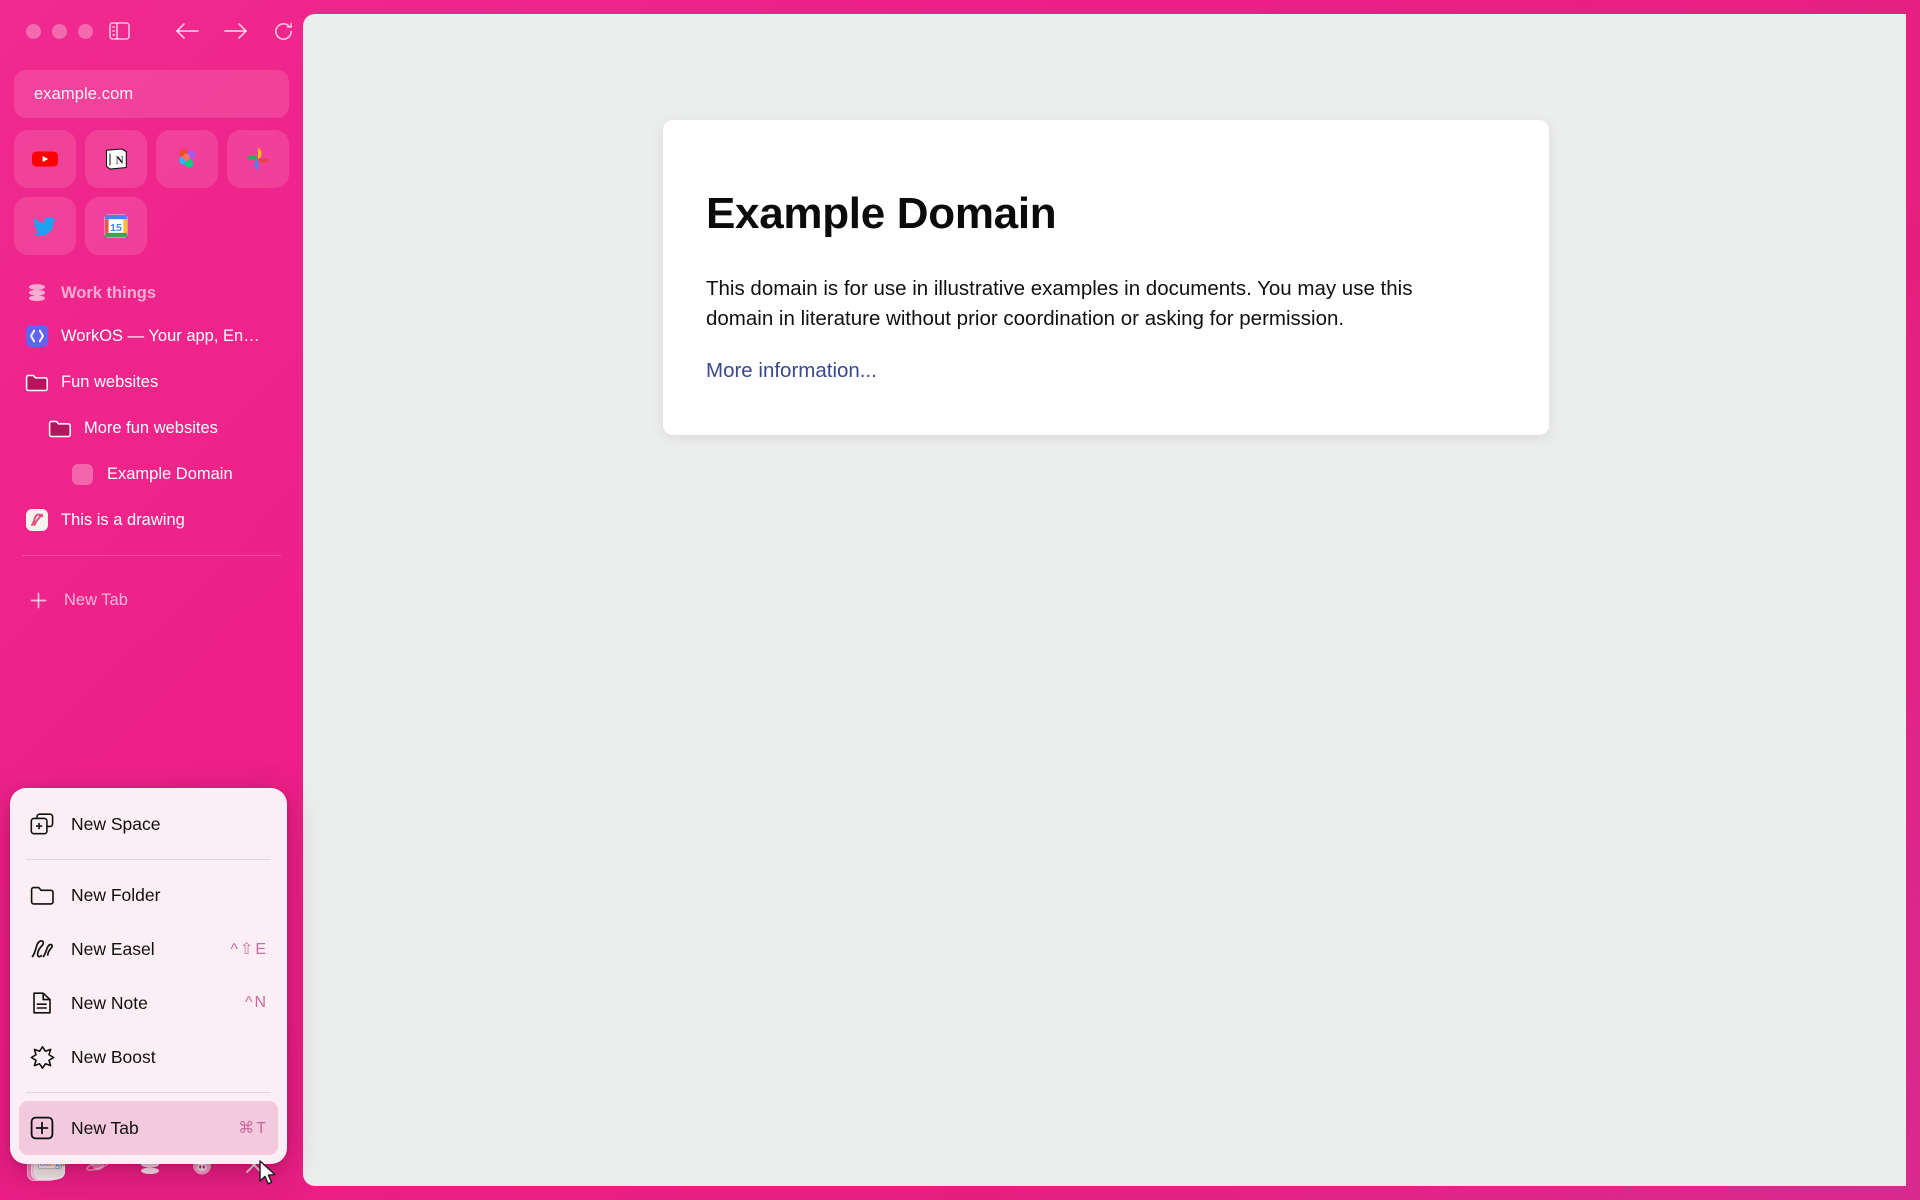  What do you see at coordinates (170, 473) in the screenshot?
I see `sidebar-item-label: Example Domain` at bounding box center [170, 473].